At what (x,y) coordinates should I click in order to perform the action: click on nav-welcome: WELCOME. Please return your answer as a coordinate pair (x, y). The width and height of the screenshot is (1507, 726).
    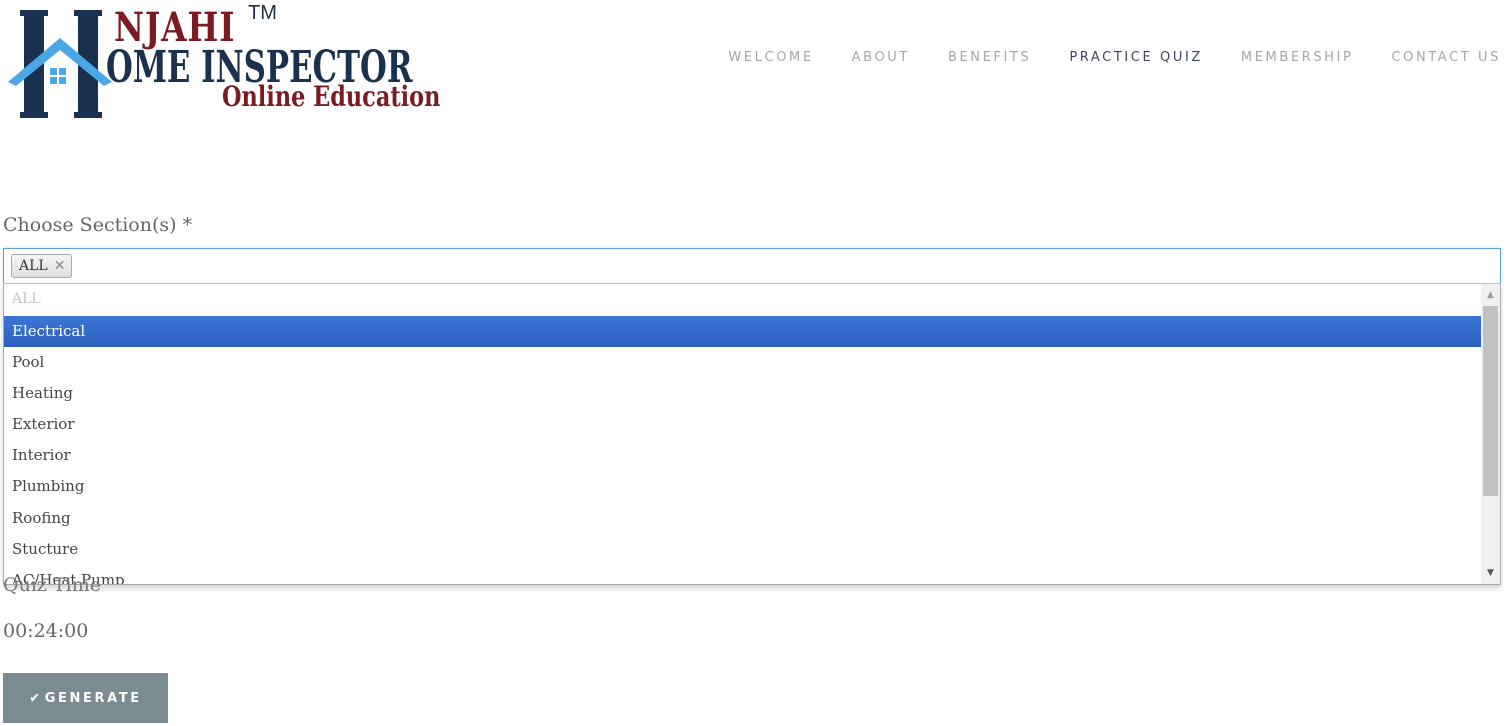
    Looking at the image, I should click on (770, 57).